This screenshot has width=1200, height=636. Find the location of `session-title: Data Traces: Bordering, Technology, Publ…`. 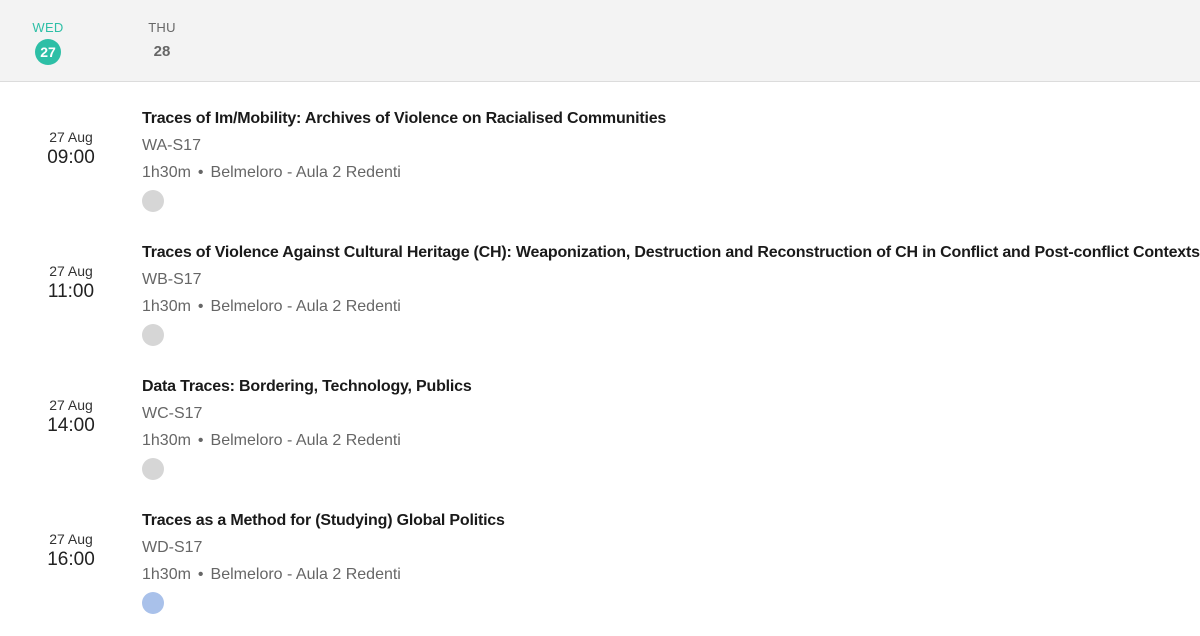

session-title: Data Traces: Bordering, Technology, Publ… is located at coordinates (671, 387).